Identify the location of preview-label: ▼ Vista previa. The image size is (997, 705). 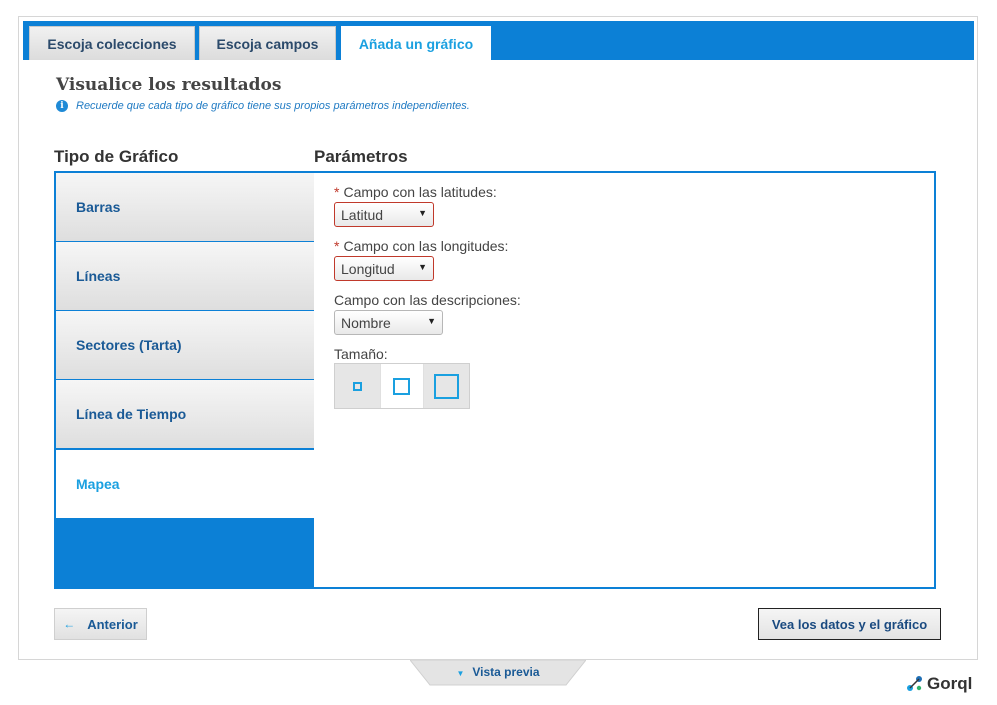
(498, 672).